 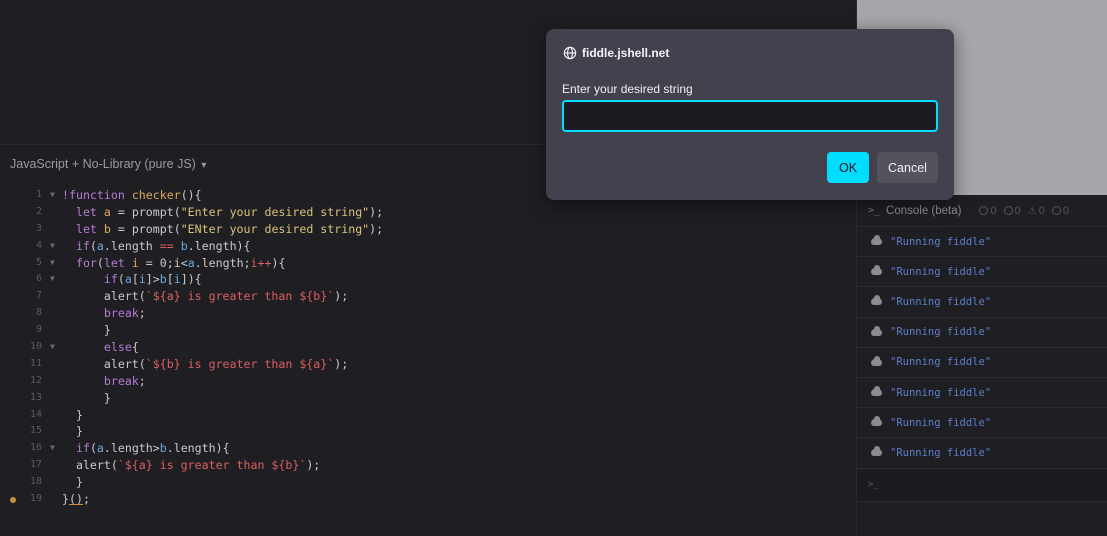 What do you see at coordinates (35, 414) in the screenshot?
I see `line-number: 14` at bounding box center [35, 414].